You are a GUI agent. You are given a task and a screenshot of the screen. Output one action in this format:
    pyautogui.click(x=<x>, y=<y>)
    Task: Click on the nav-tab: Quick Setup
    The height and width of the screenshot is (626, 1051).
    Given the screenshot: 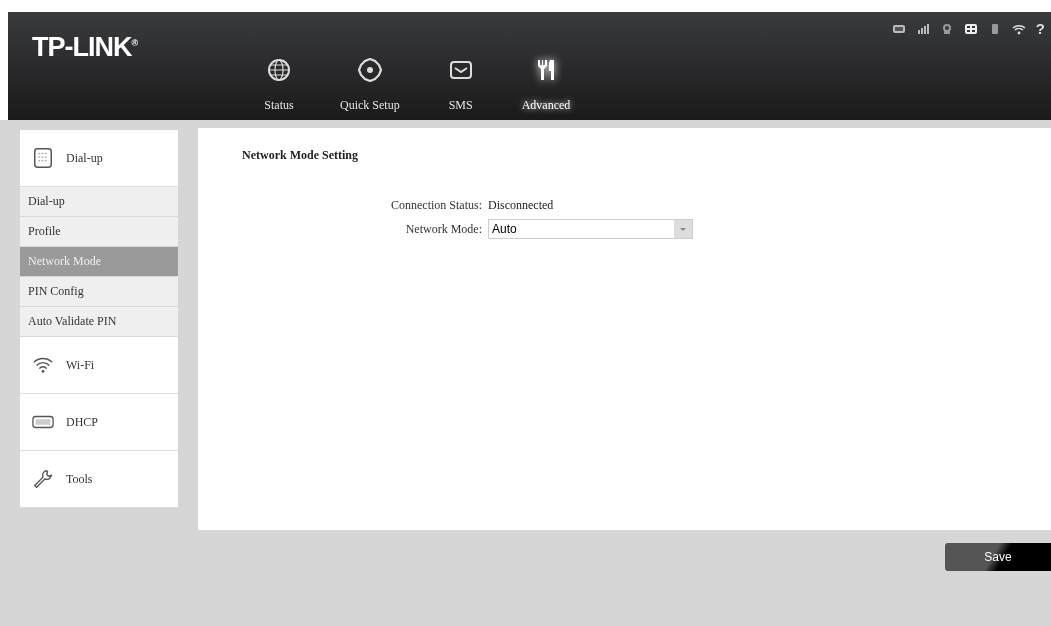 What is the action you would take?
    pyautogui.click(x=370, y=79)
    